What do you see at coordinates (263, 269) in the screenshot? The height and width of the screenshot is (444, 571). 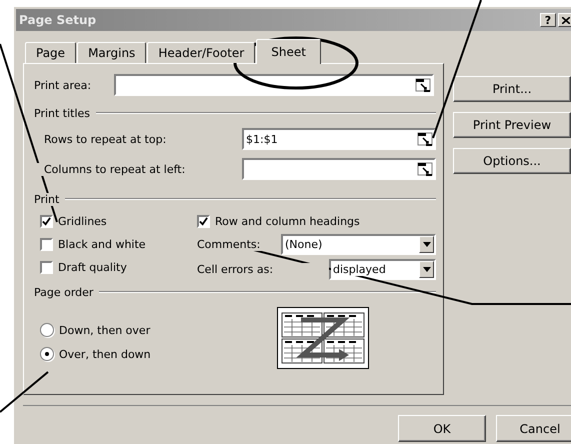 I see `field-label: Cell errors as:` at bounding box center [263, 269].